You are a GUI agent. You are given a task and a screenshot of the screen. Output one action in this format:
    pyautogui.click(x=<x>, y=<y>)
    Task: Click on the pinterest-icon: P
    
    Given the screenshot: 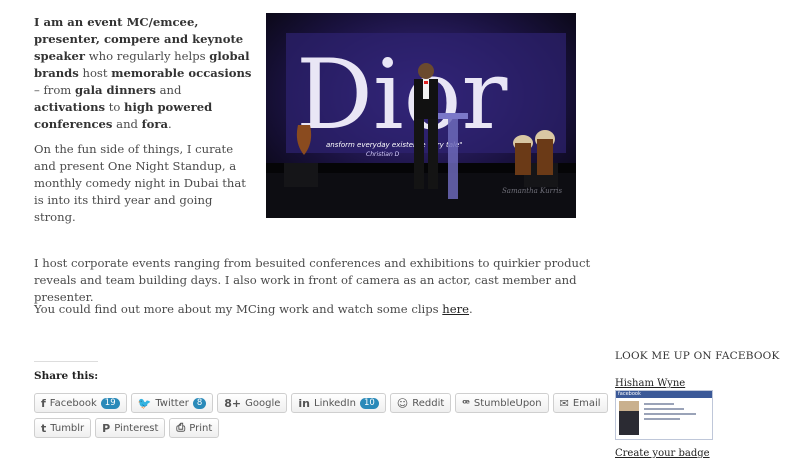 What is the action you would take?
    pyautogui.click(x=106, y=428)
    